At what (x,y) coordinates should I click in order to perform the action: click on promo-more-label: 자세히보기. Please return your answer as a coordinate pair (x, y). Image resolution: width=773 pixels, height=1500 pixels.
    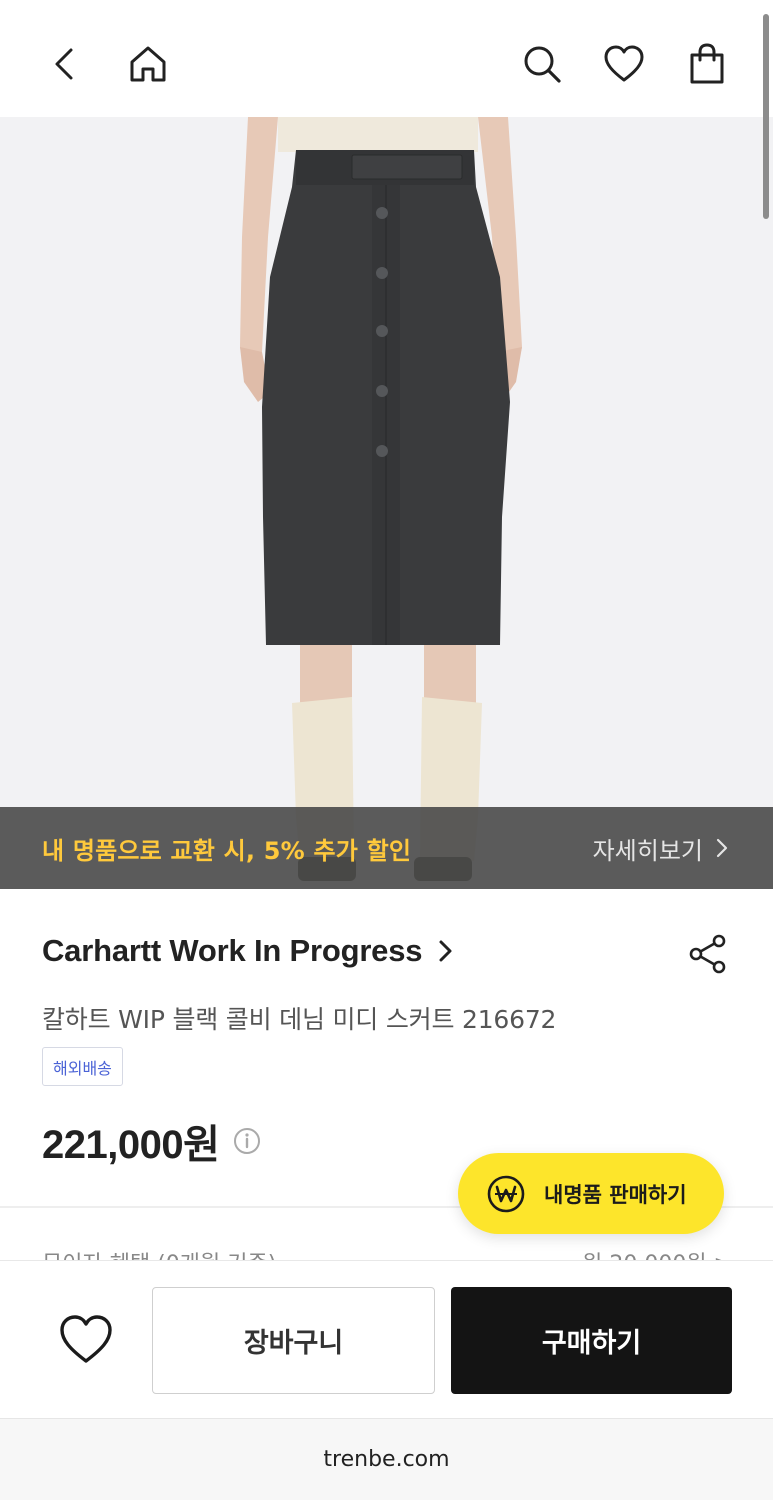
    Looking at the image, I should click on (647, 850).